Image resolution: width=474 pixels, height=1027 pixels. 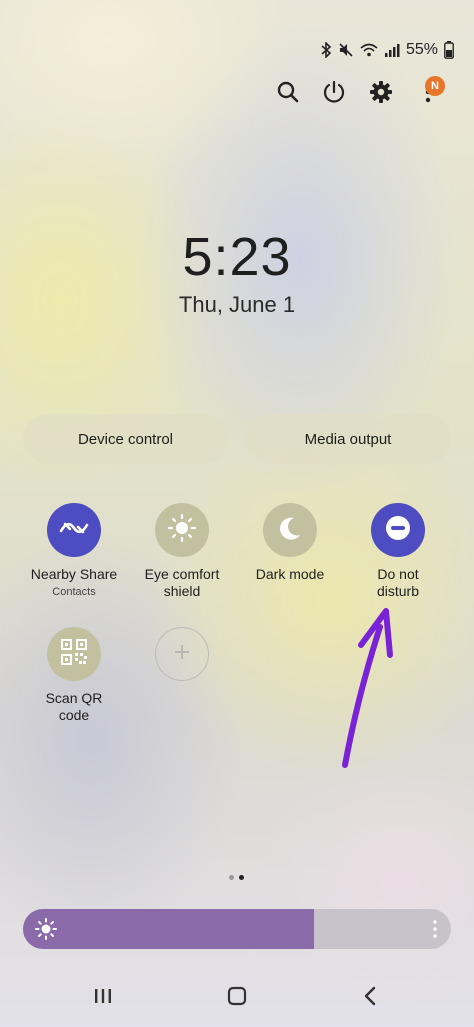 I want to click on sun-icon, so click(x=46, y=931).